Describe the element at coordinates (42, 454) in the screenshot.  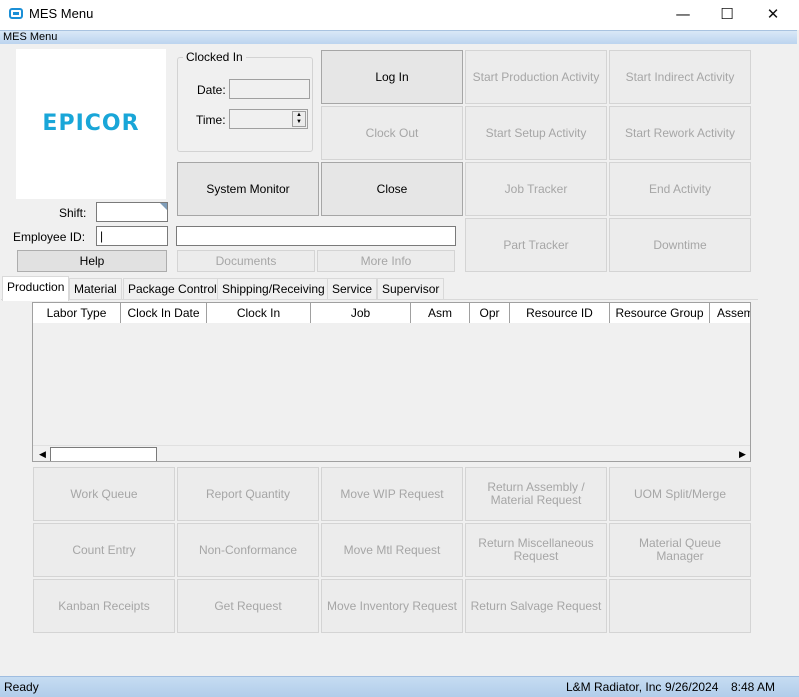
I see `scroll-left-icon: ◀` at that location.